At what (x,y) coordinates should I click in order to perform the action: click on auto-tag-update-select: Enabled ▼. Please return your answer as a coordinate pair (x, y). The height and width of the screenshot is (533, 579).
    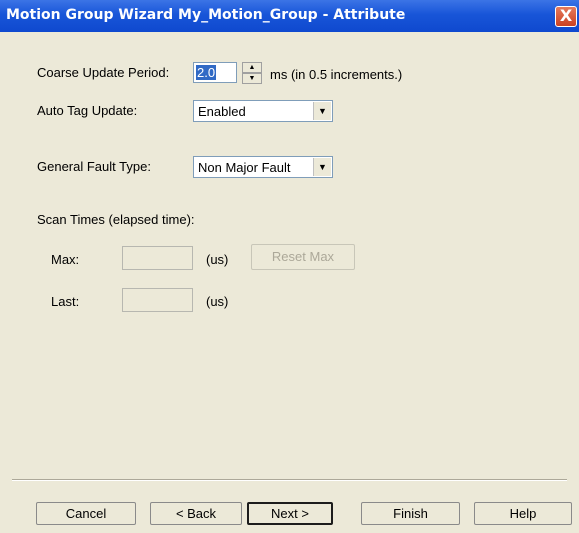
    Looking at the image, I should click on (263, 111).